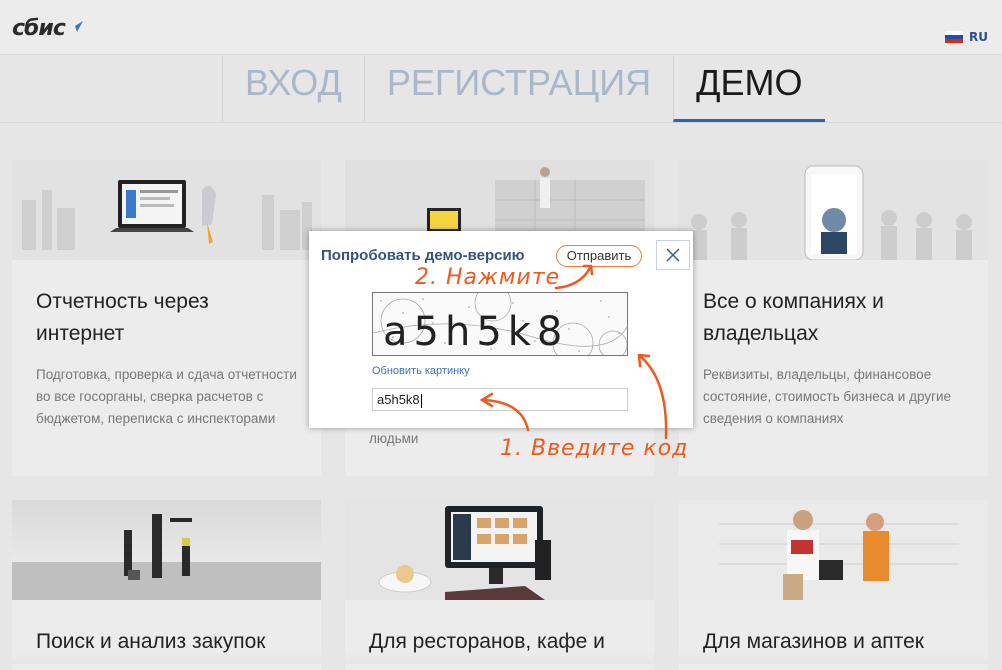  I want to click on dialog-title: Попробовать демо-версию, so click(423, 255).